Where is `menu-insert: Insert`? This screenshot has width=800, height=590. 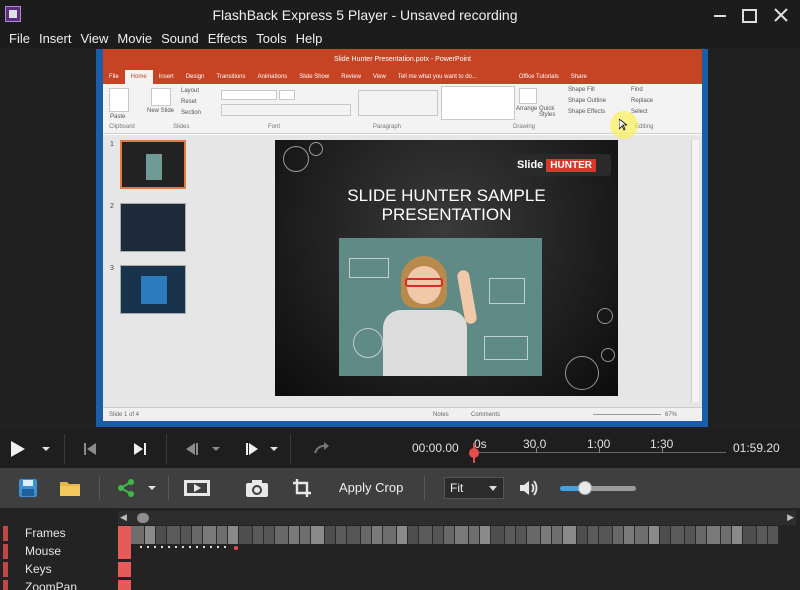
menu-insert: Insert is located at coordinates (55, 38).